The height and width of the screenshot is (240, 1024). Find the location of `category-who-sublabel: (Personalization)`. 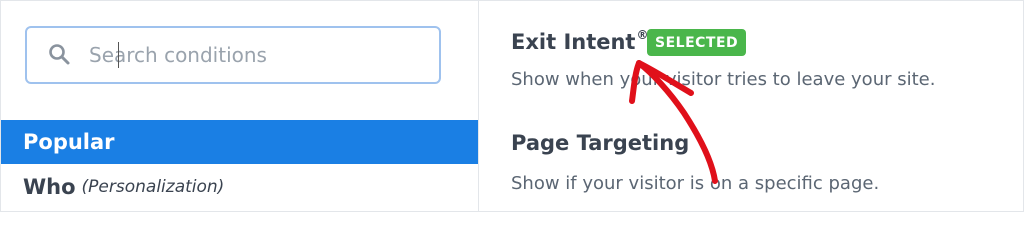

category-who-sublabel: (Personalization) is located at coordinates (153, 187).